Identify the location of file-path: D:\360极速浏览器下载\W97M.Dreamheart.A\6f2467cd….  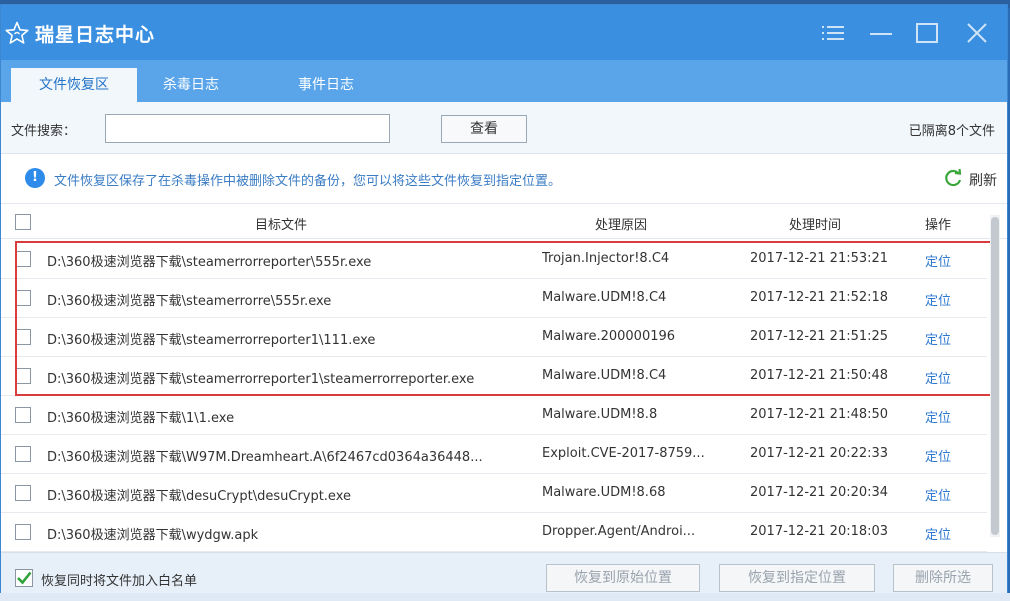
(265, 457).